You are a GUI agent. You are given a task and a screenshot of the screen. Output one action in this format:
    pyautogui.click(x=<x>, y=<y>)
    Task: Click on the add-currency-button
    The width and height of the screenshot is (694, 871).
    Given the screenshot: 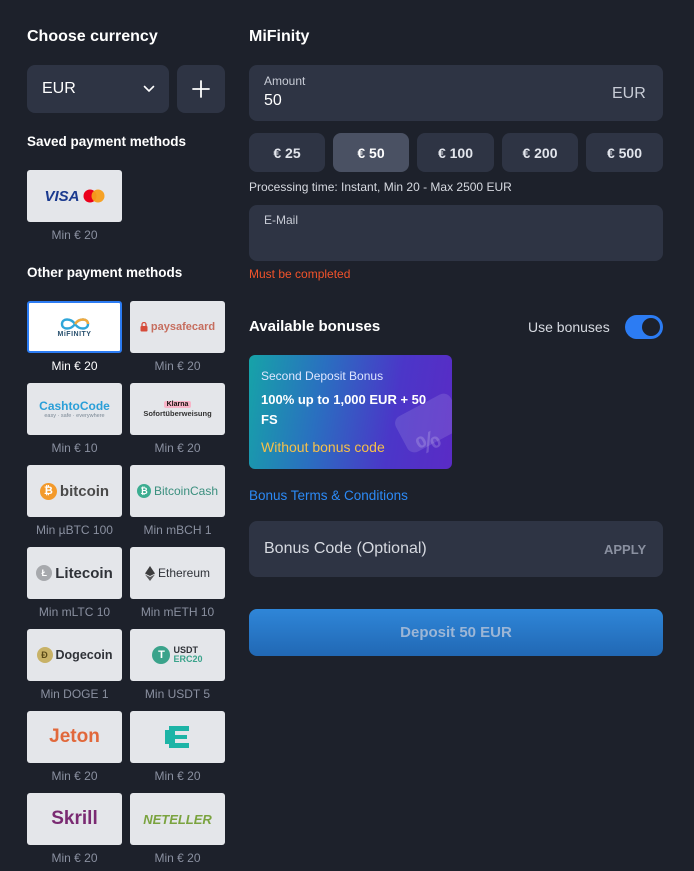 What is the action you would take?
    pyautogui.click(x=201, y=89)
    